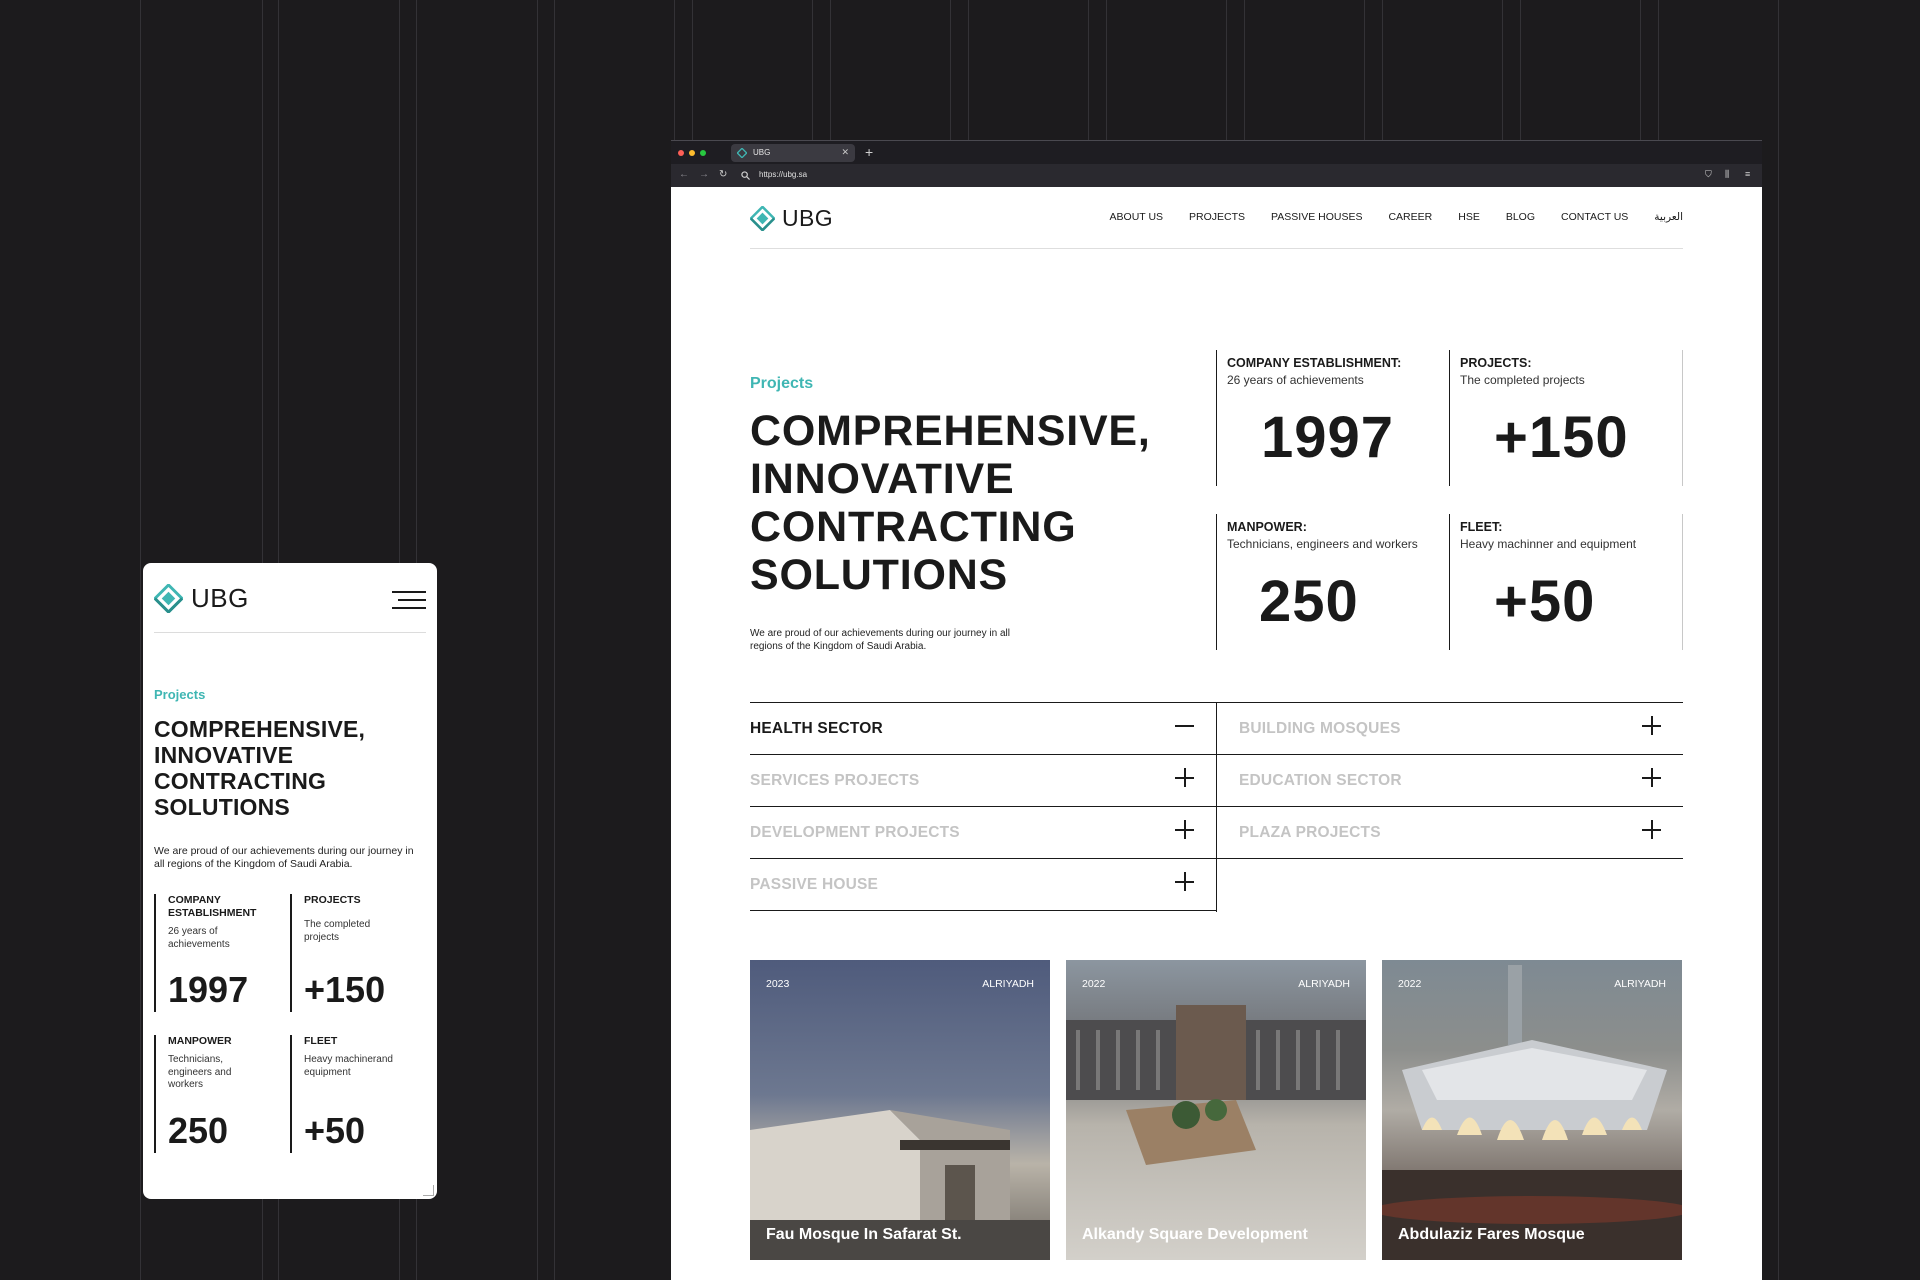 The width and height of the screenshot is (1920, 1280). Describe the element at coordinates (335, 1130) in the screenshot. I see `mobile-stat-value: +50` at that location.